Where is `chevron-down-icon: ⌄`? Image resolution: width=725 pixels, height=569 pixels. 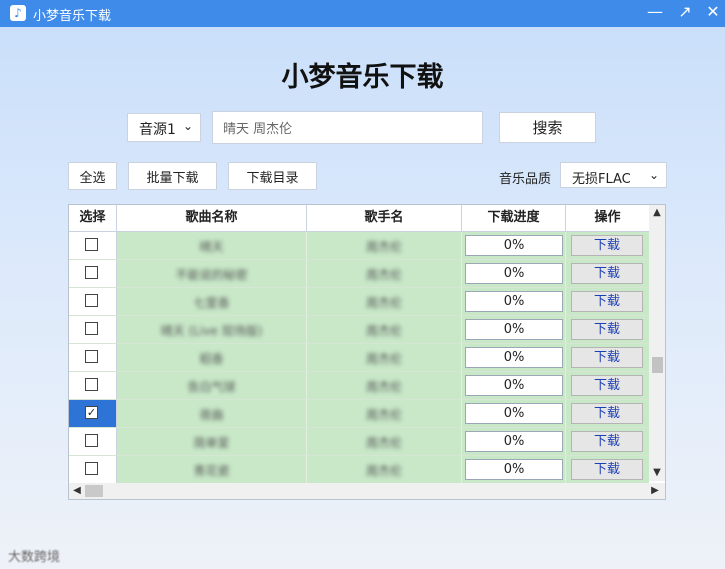 chevron-down-icon: ⌄ is located at coordinates (653, 175).